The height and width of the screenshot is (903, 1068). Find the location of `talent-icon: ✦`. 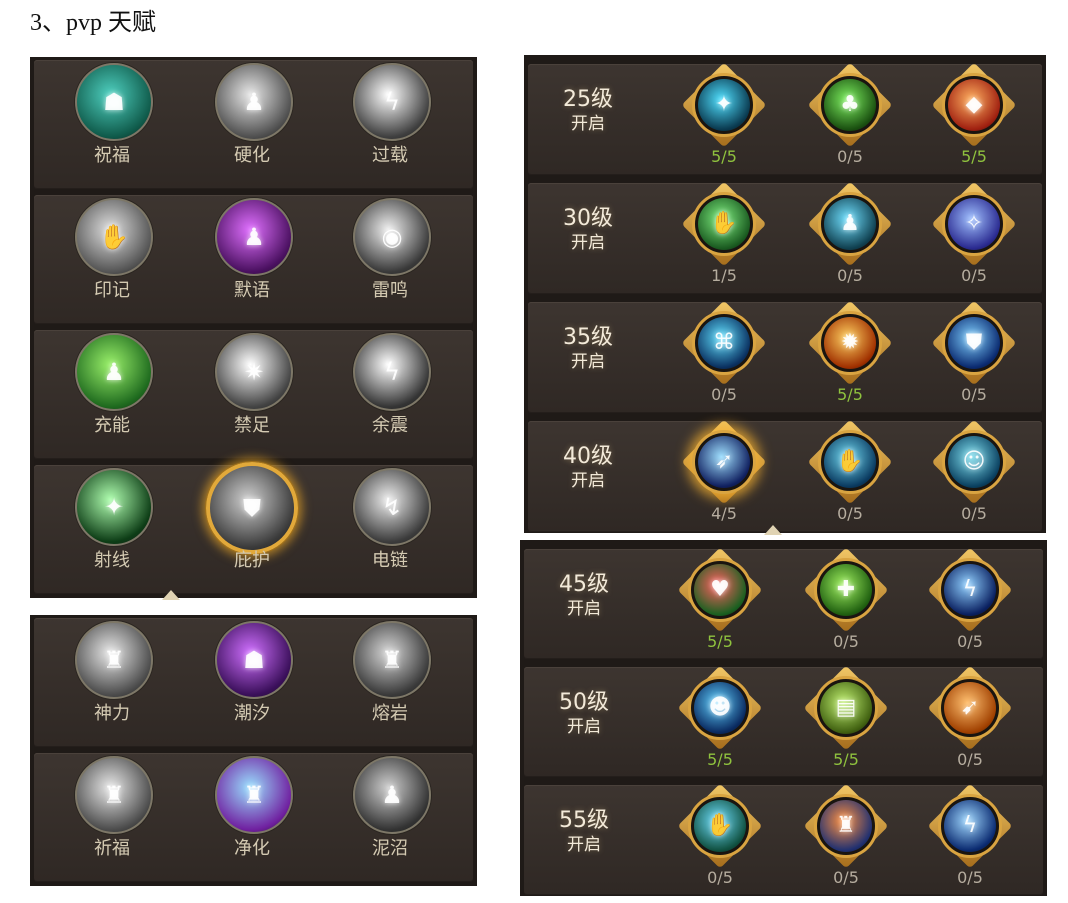

talent-icon: ✦ is located at coordinates (724, 105).